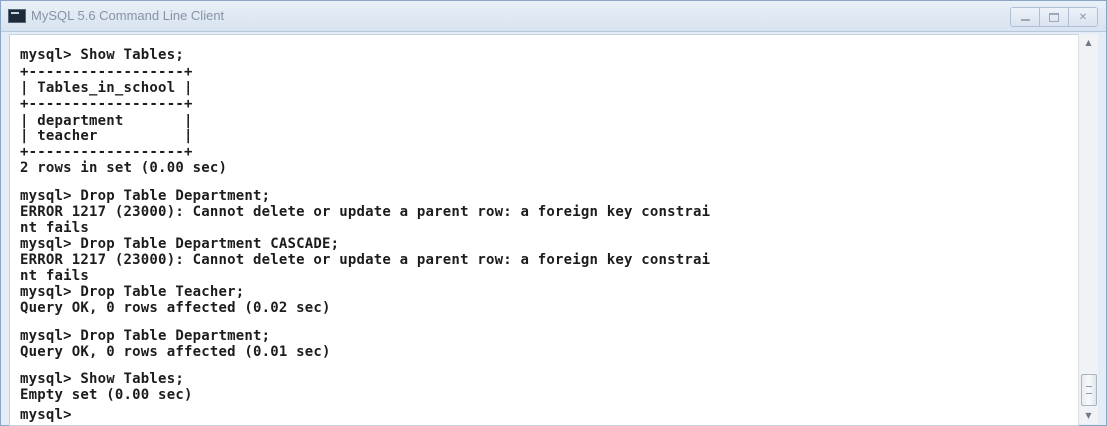  I want to click on close-button: ✕, so click(1082, 17).